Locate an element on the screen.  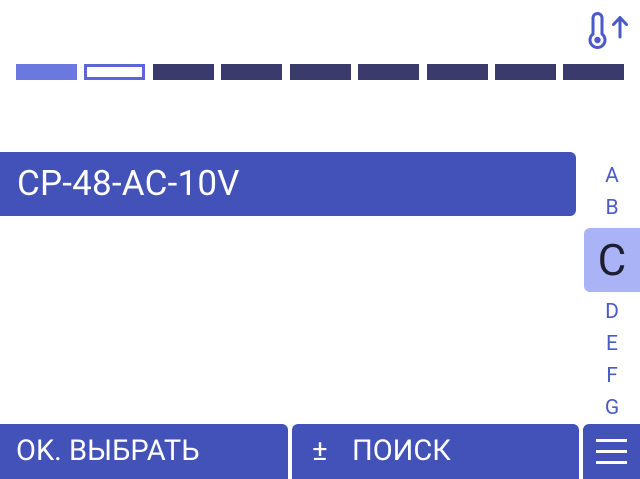
index-letter-g: G is located at coordinates (612, 408).